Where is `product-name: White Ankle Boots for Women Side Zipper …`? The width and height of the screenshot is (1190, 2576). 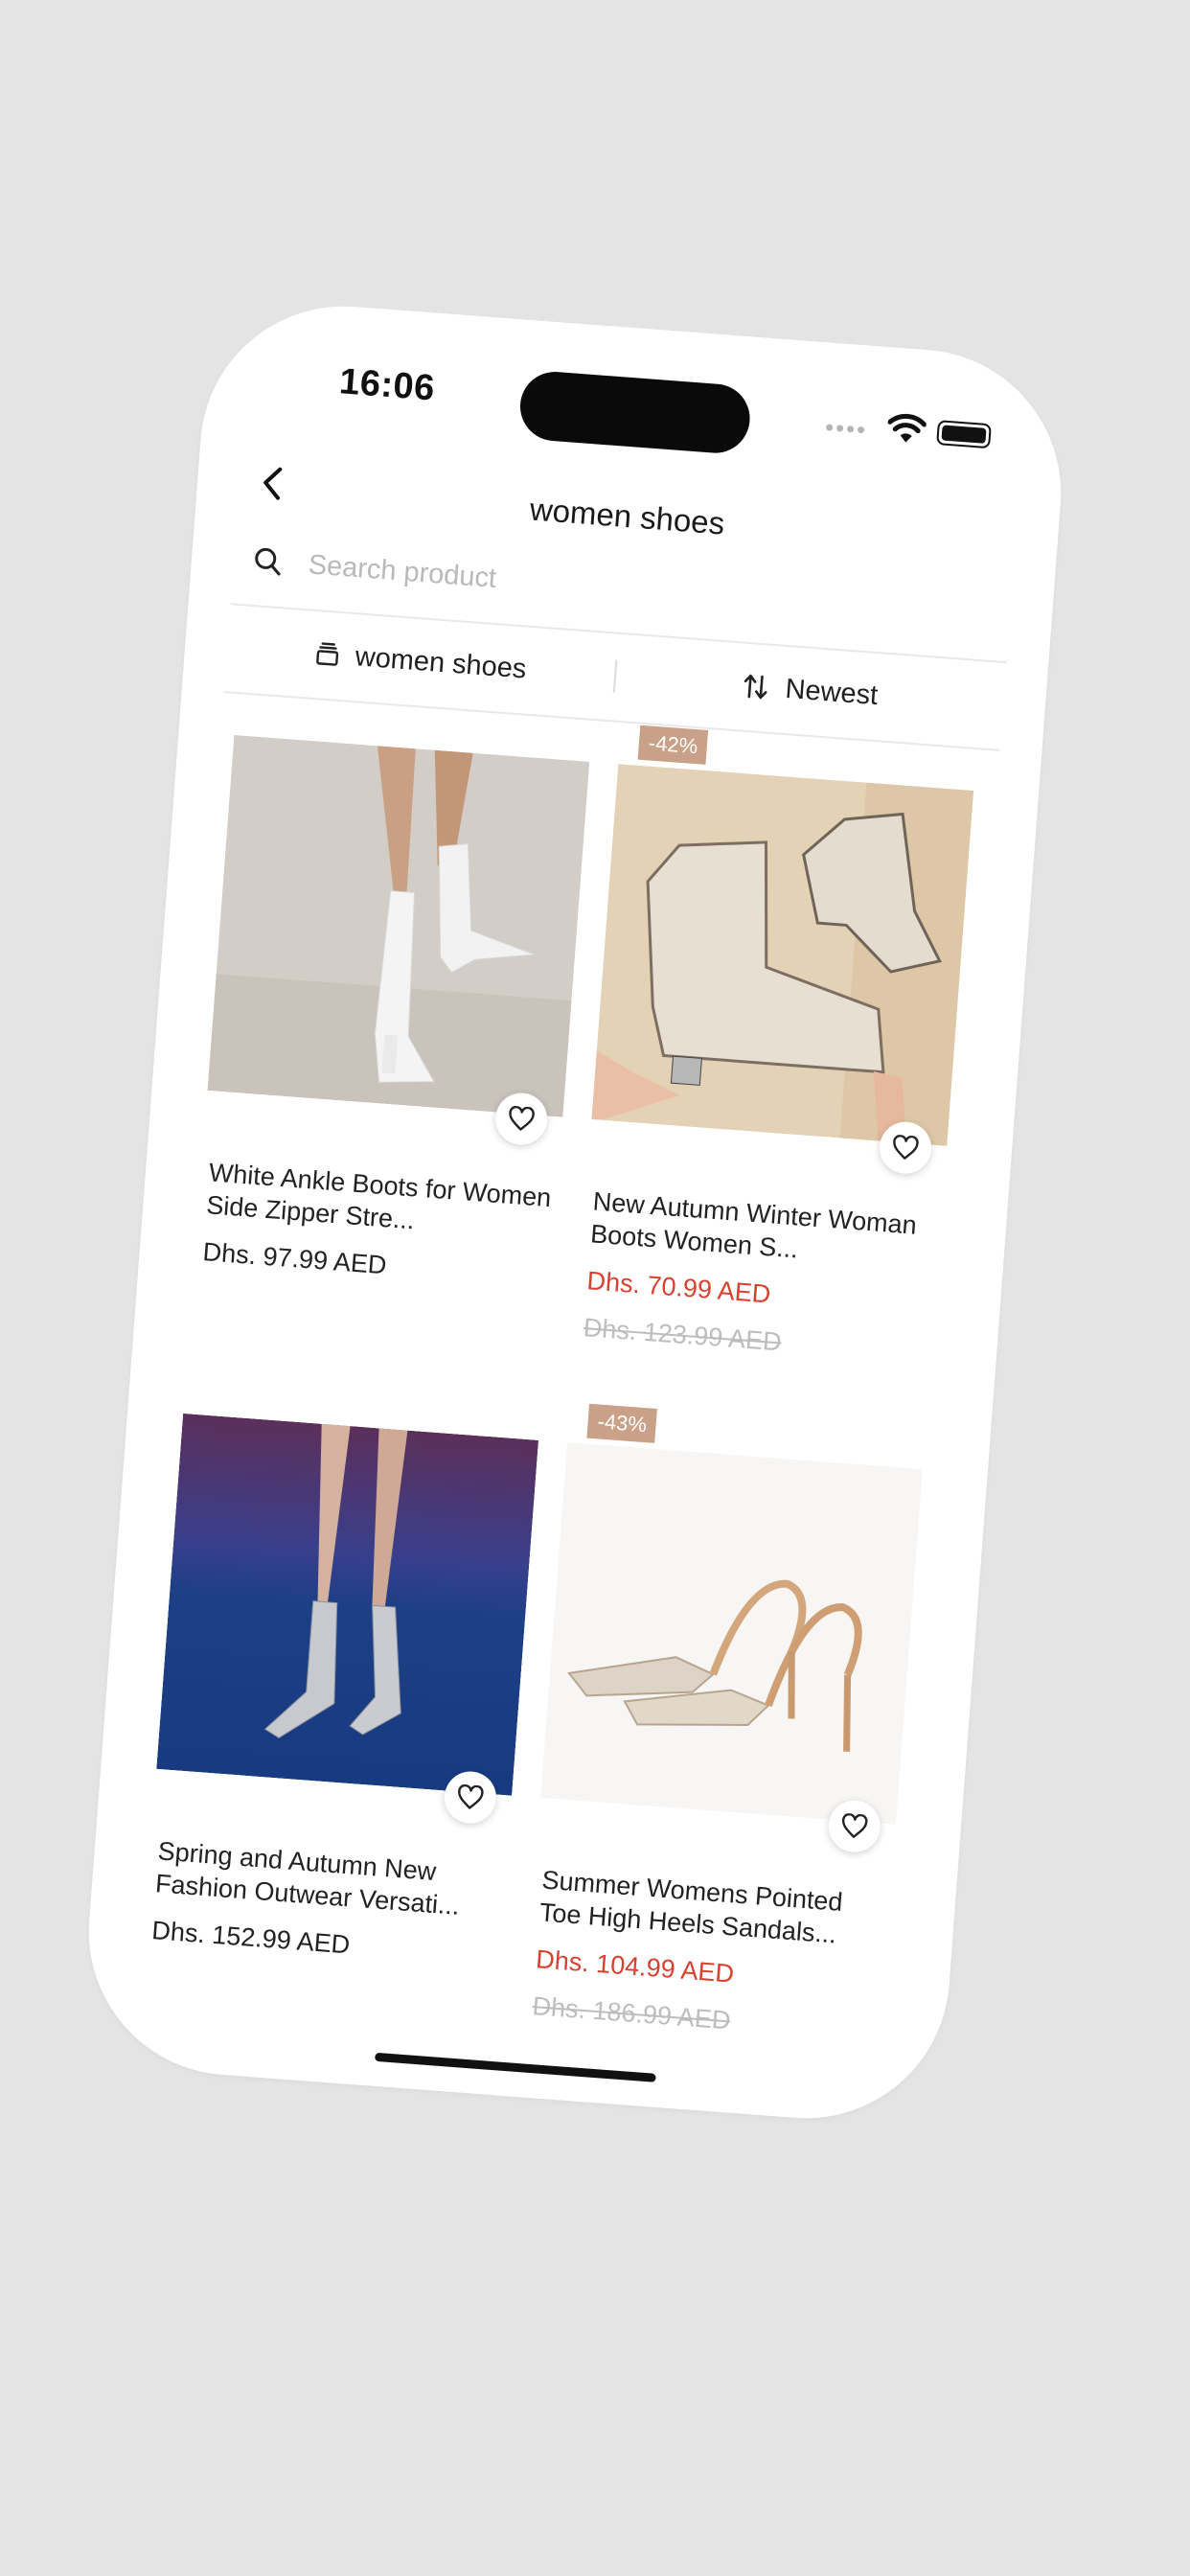
product-name: White Ankle Boots for Women Side Zipper … is located at coordinates (381, 1201).